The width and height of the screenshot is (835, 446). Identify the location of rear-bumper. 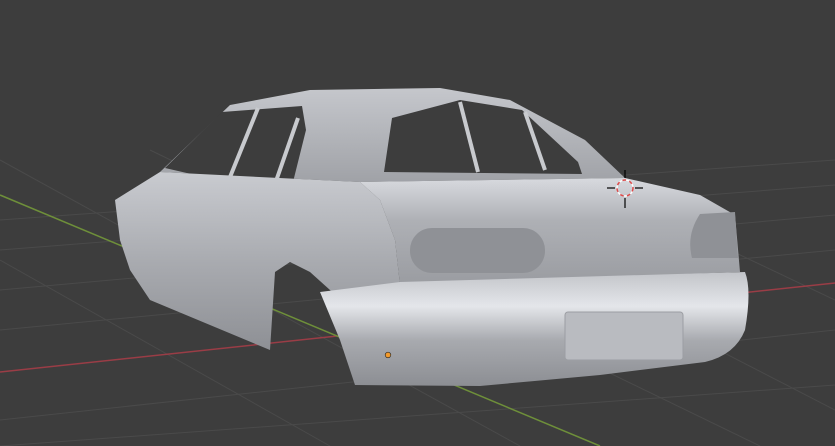
(534, 329).